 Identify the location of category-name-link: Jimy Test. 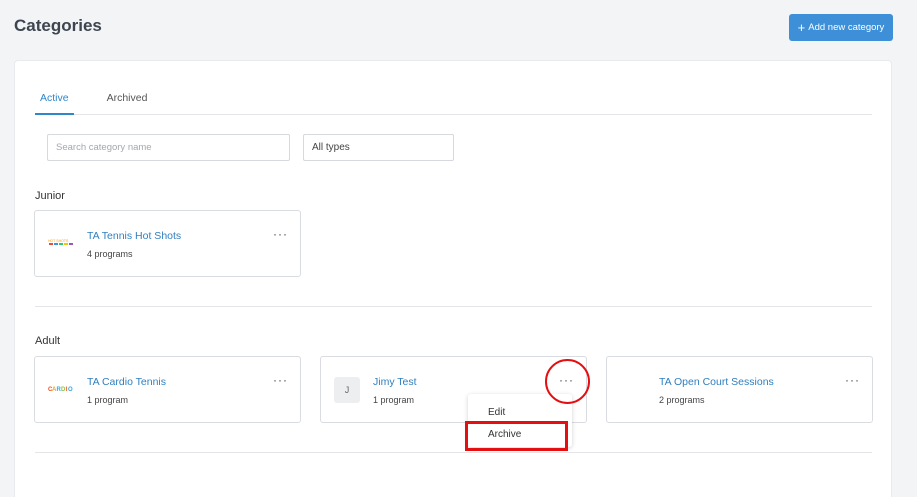
(395, 382).